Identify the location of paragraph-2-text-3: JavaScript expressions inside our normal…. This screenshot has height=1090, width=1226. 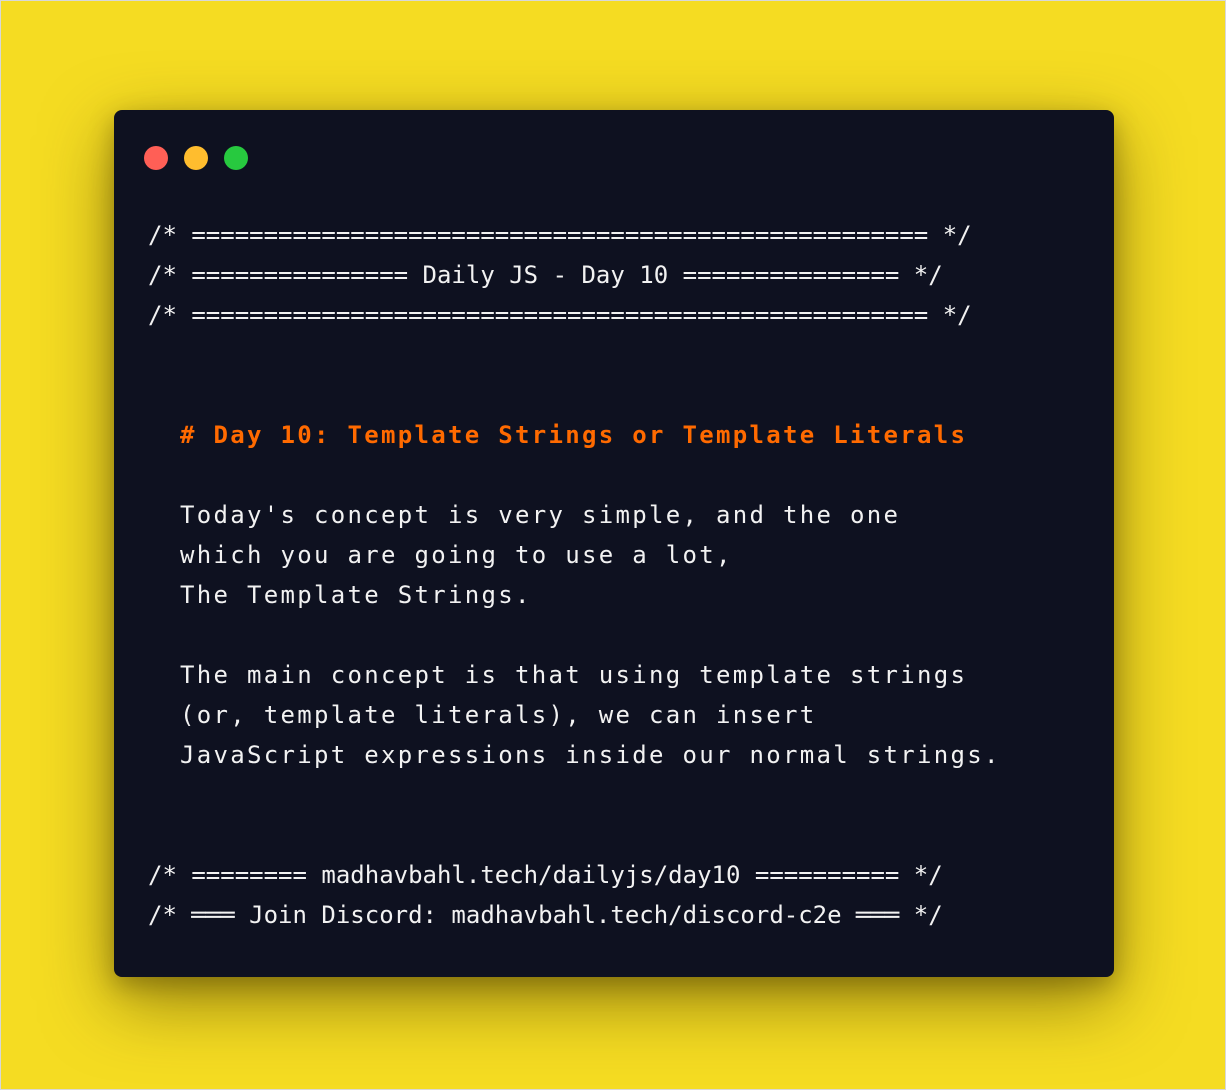
(590, 755).